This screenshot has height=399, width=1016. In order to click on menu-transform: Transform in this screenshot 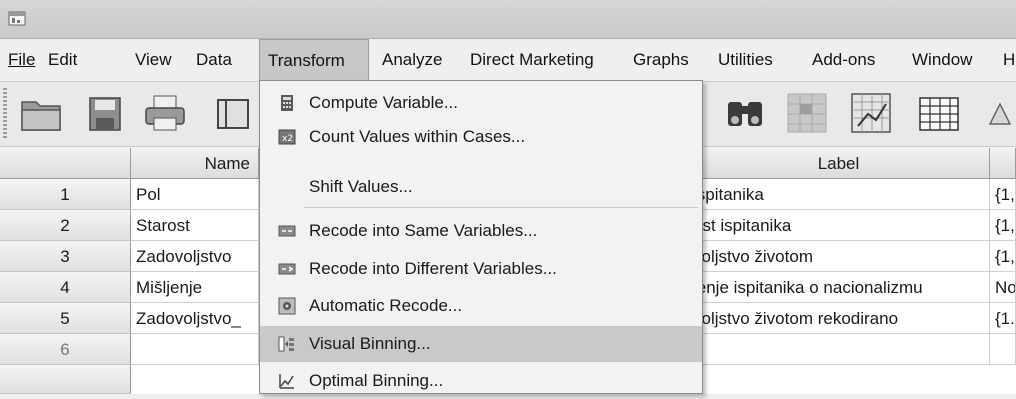, I will do `click(314, 59)`.